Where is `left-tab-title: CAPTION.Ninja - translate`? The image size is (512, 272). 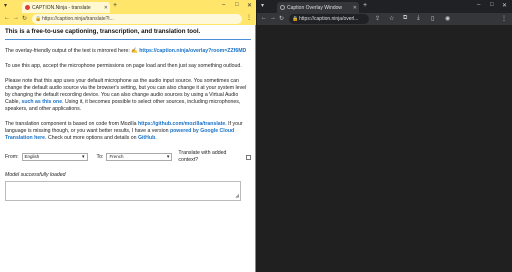
left-tab-title: CAPTION.Ninja - translate is located at coordinates (61, 7).